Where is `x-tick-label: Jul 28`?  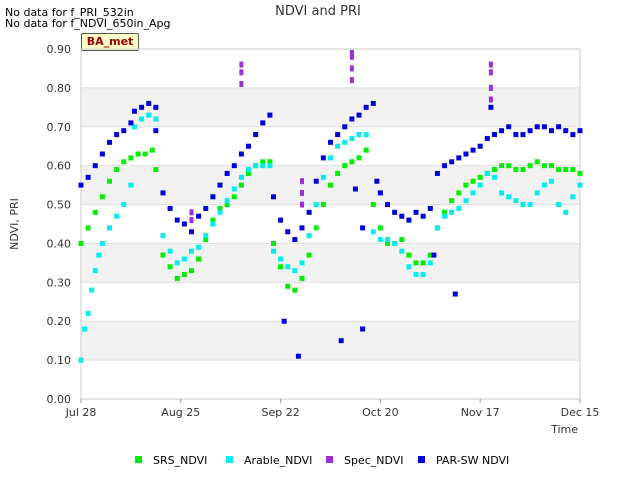 x-tick-label: Jul 28 is located at coordinates (81, 412).